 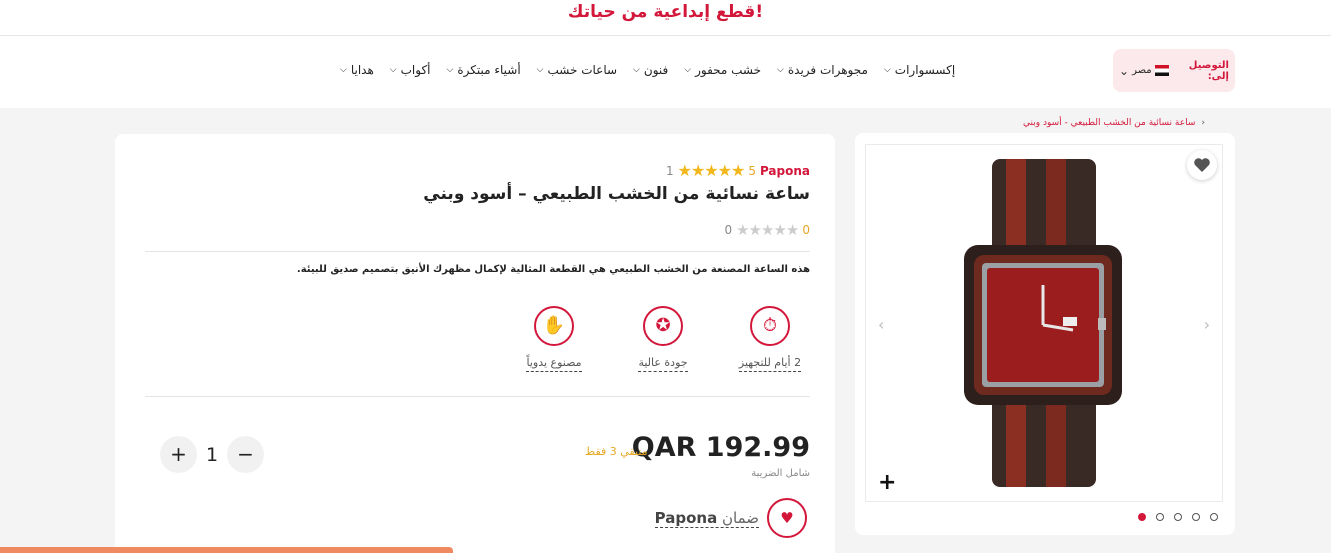 What do you see at coordinates (925, 70) in the screenshot?
I see `menu-item-label: إكسسوارات` at bounding box center [925, 70].